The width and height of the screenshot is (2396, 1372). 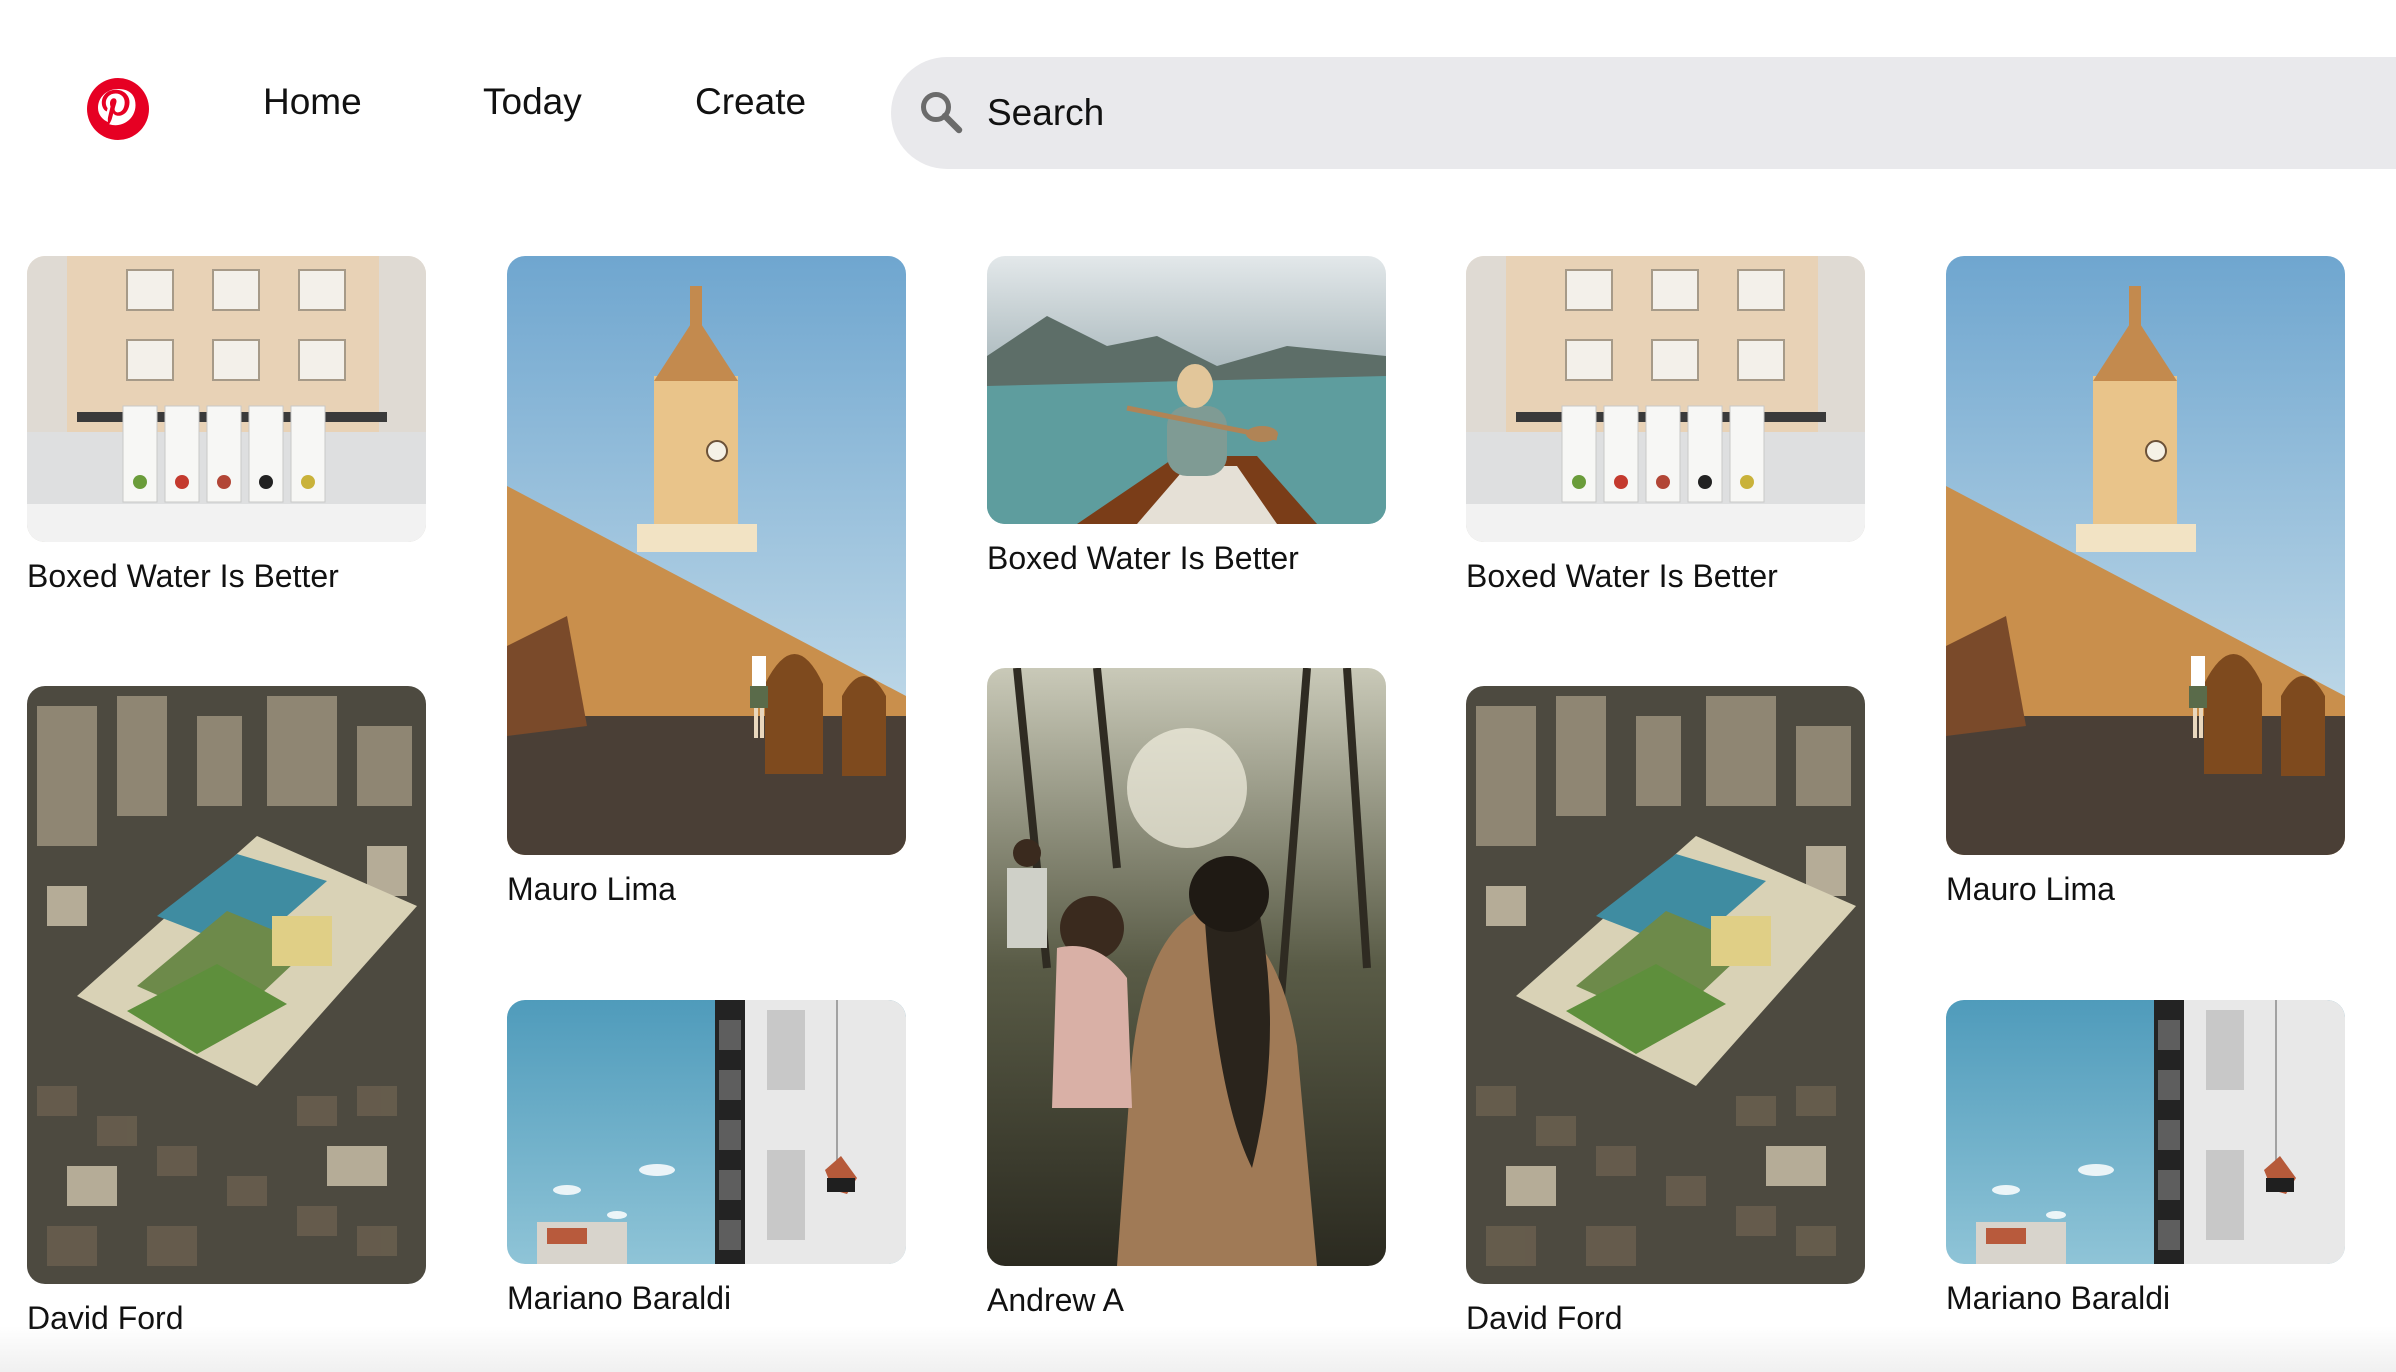 I want to click on nav-home-link: Home, so click(x=312, y=102).